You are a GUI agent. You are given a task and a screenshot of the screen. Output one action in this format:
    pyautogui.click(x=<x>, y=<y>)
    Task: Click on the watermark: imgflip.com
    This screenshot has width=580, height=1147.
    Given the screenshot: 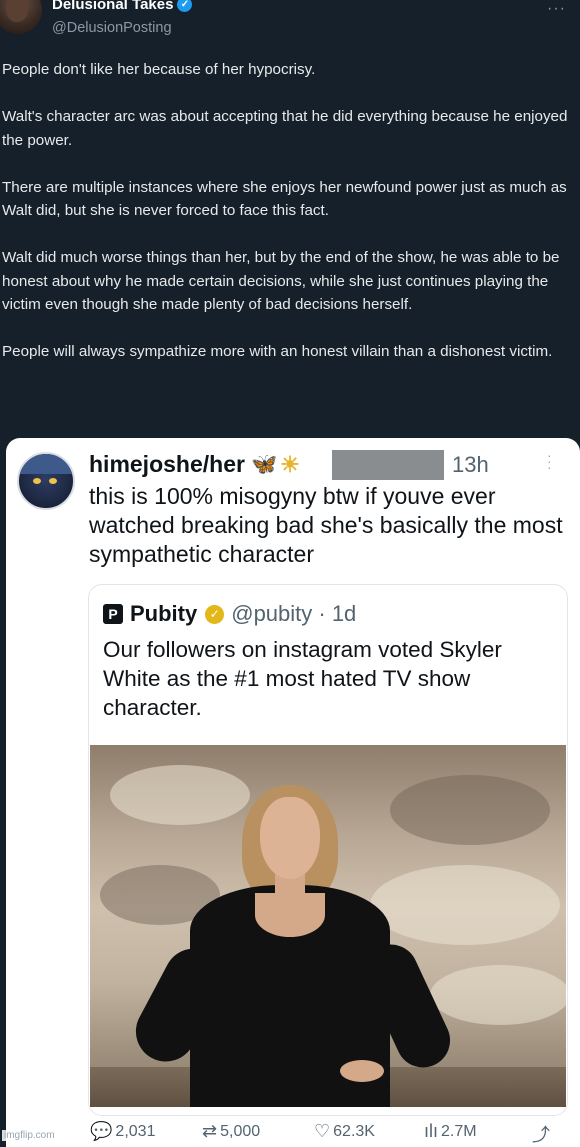 What is the action you would take?
    pyautogui.click(x=29, y=1135)
    